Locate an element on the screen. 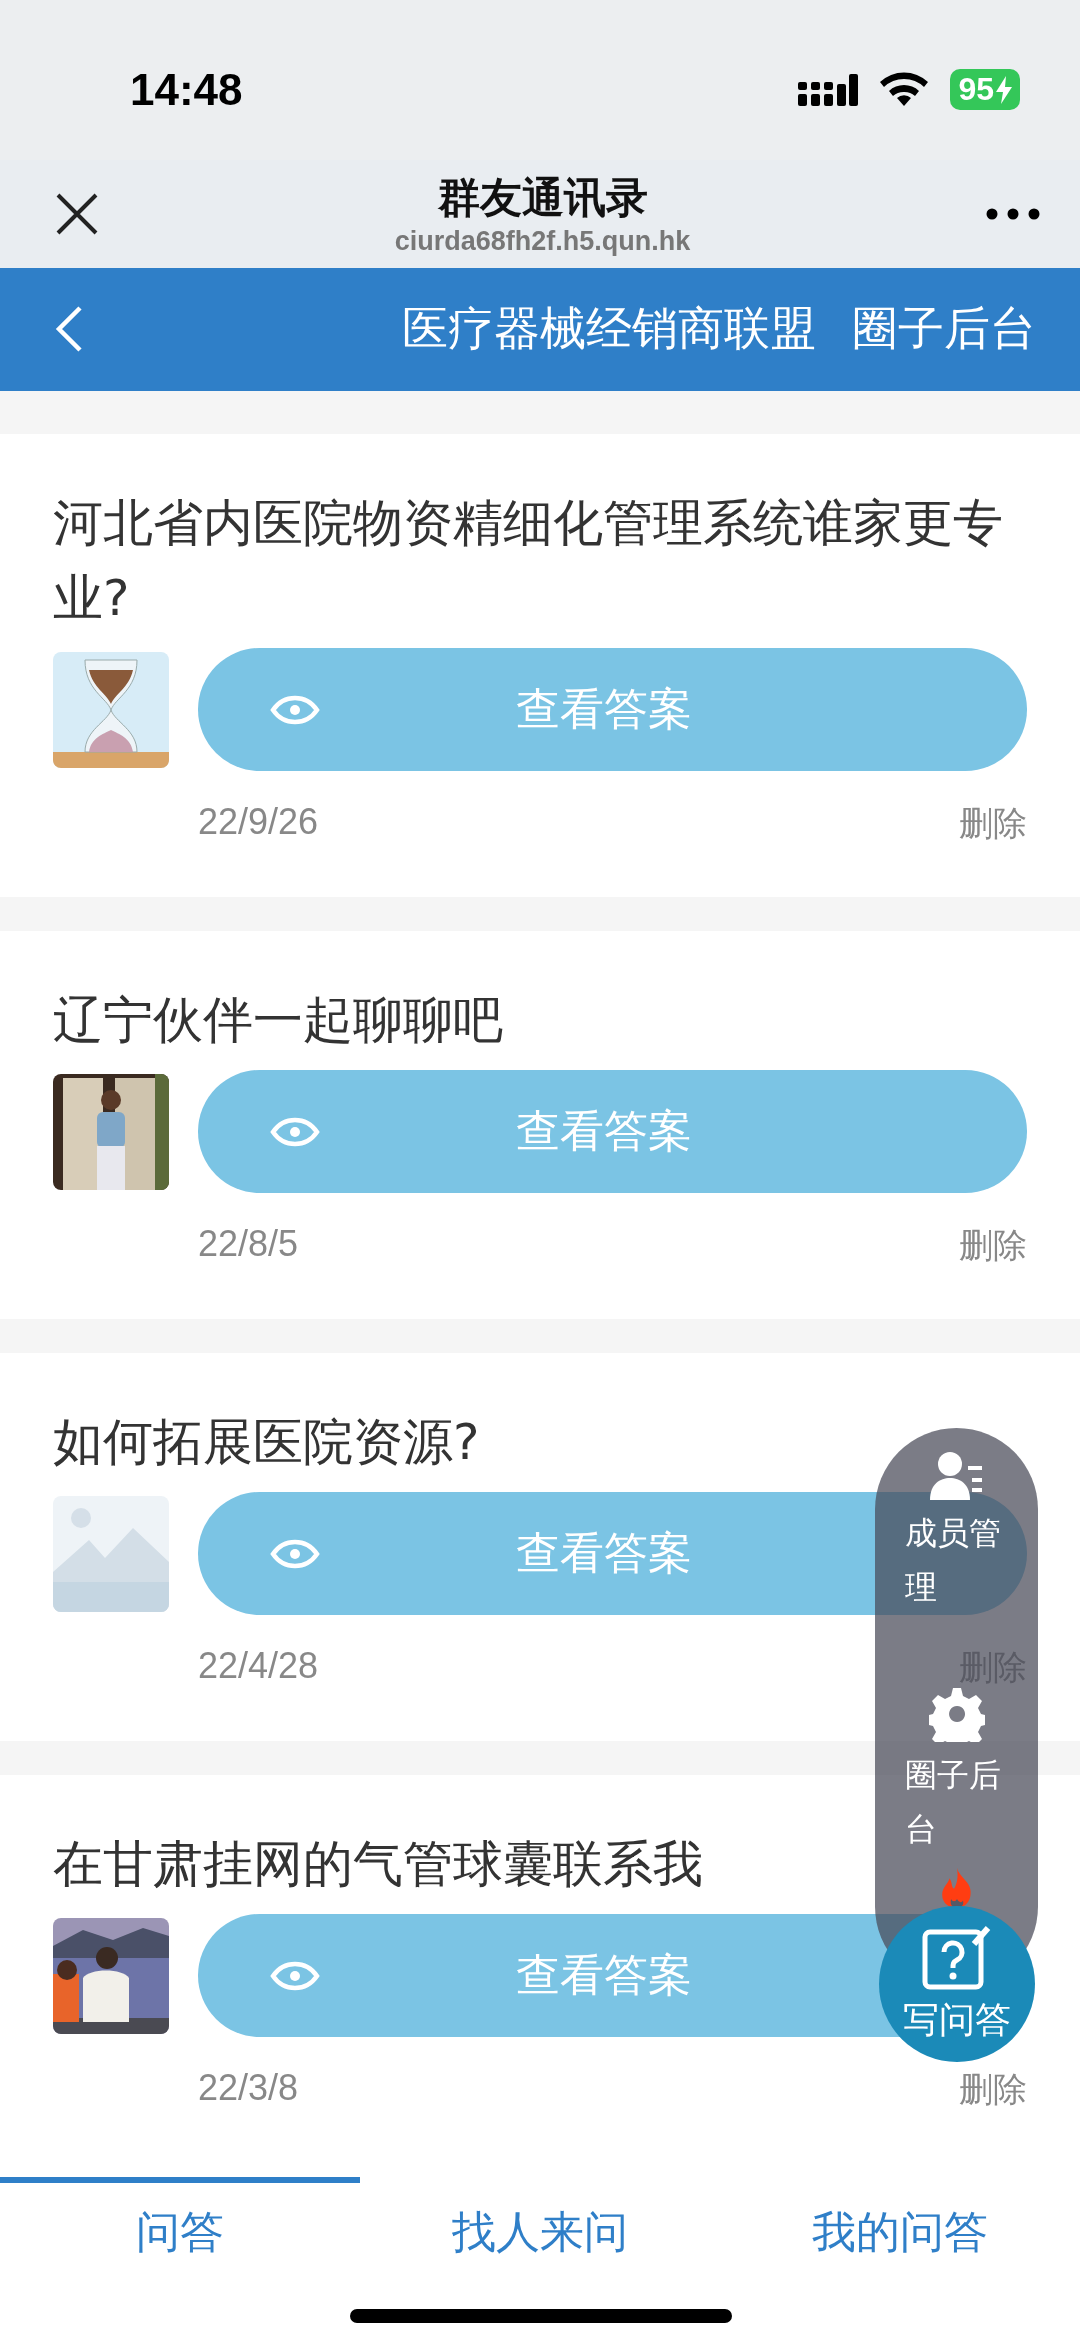  home-indicator is located at coordinates (541, 2316).